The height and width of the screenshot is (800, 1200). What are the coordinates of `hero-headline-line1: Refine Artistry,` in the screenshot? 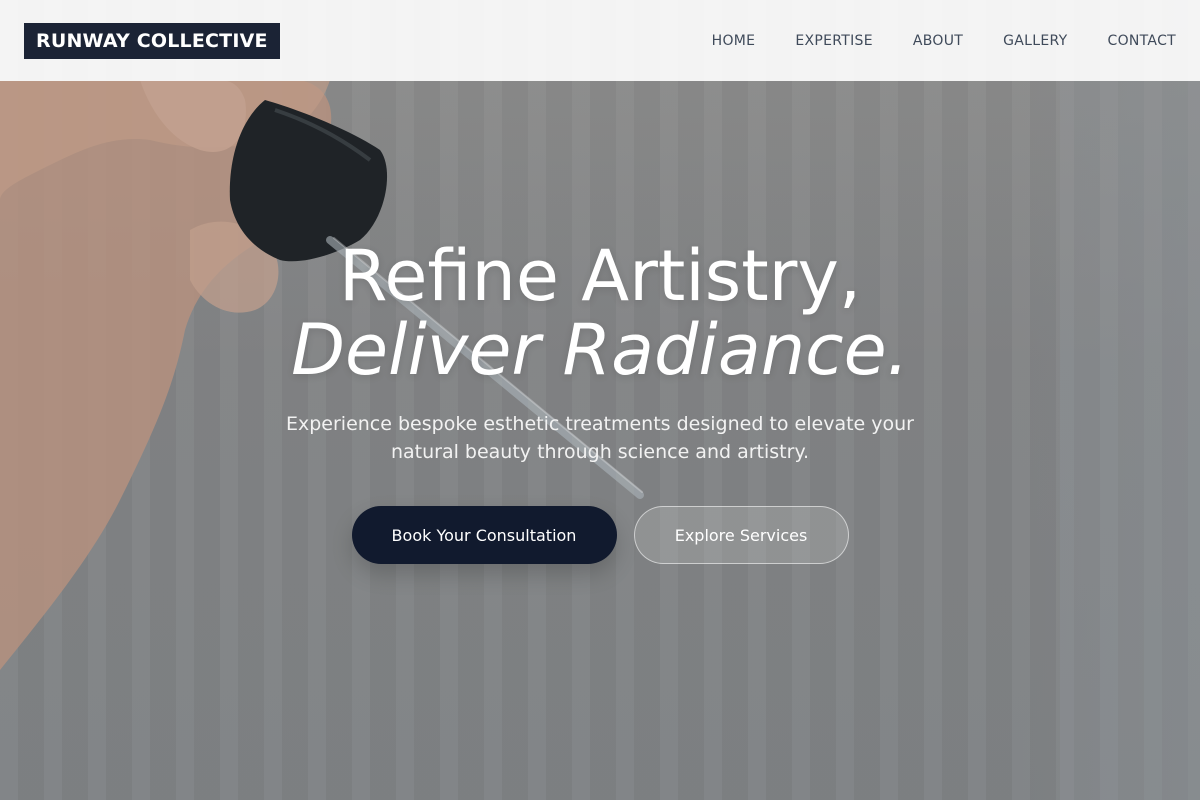 It's located at (600, 276).